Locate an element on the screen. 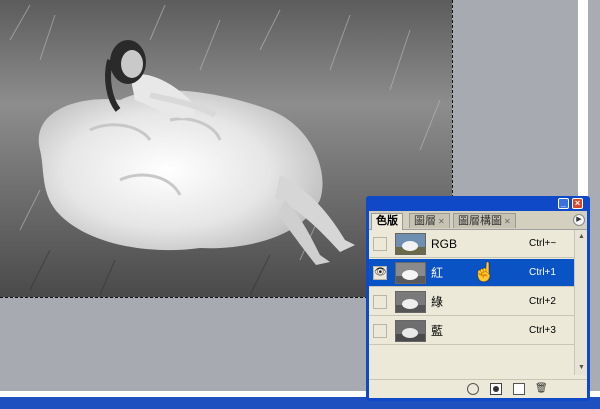 The image size is (600, 409). palette-title-bar: _ × is located at coordinates (478, 203).